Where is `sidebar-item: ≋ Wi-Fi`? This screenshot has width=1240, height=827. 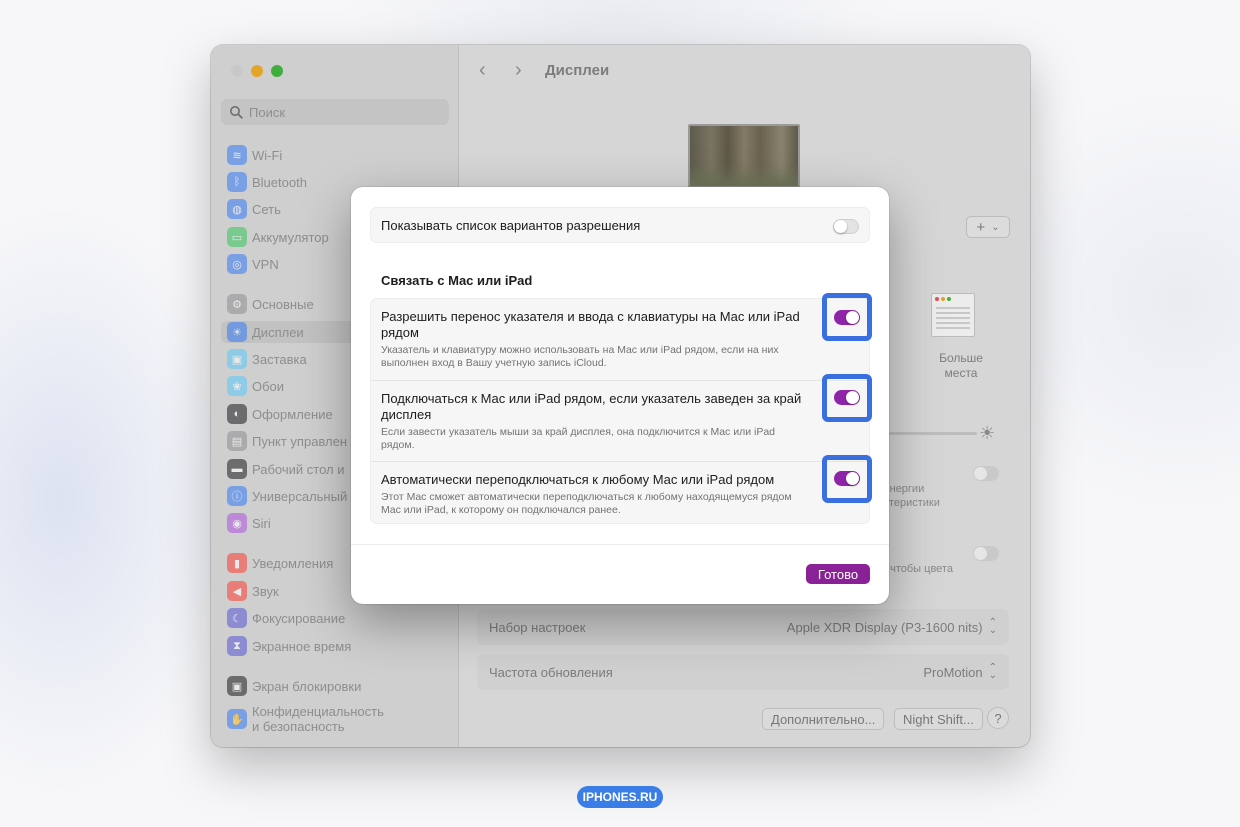 sidebar-item: ≋ Wi-Fi is located at coordinates (254, 155).